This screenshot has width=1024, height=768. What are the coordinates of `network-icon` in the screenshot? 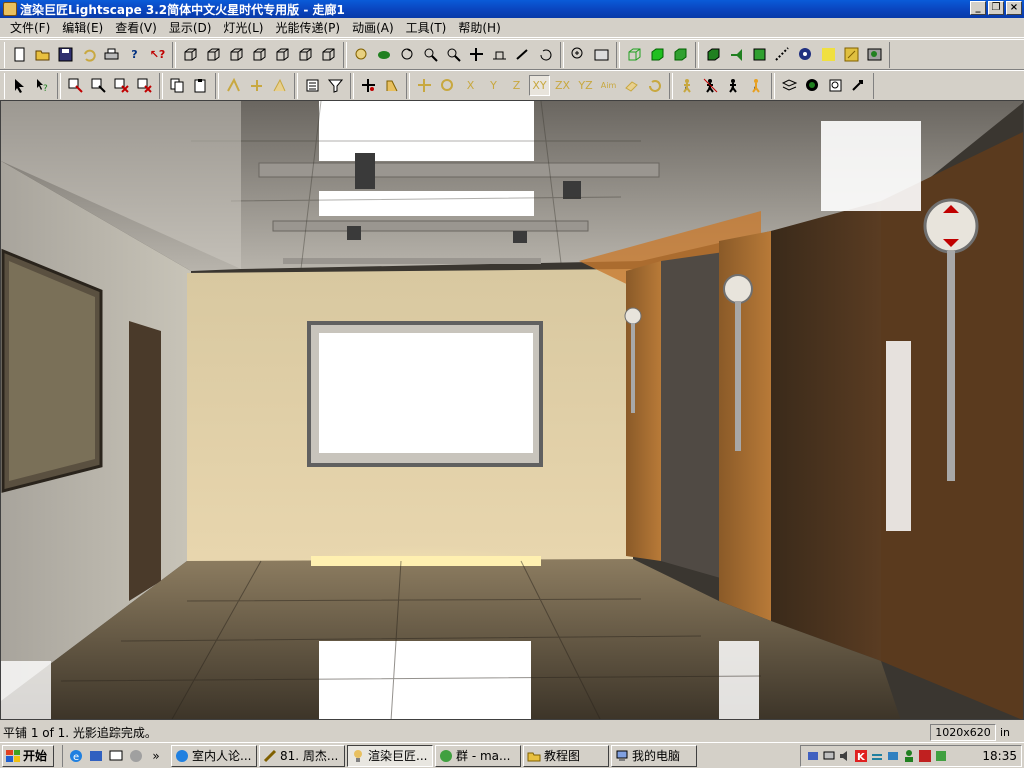 It's located at (812, 756).